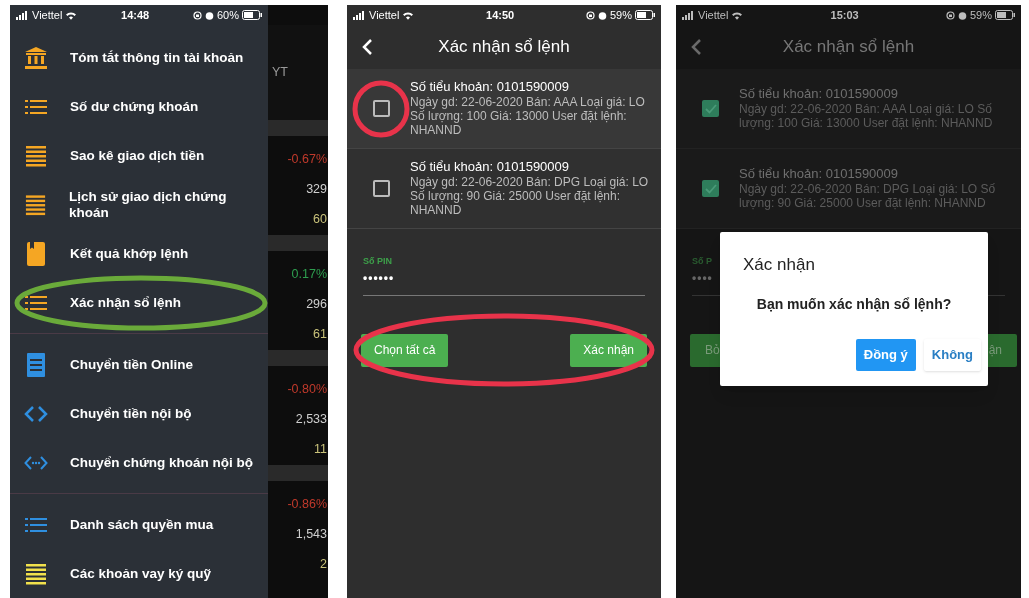 The image size is (1029, 598). What do you see at coordinates (316, 305) in the screenshot?
I see `market-value: 296` at bounding box center [316, 305].